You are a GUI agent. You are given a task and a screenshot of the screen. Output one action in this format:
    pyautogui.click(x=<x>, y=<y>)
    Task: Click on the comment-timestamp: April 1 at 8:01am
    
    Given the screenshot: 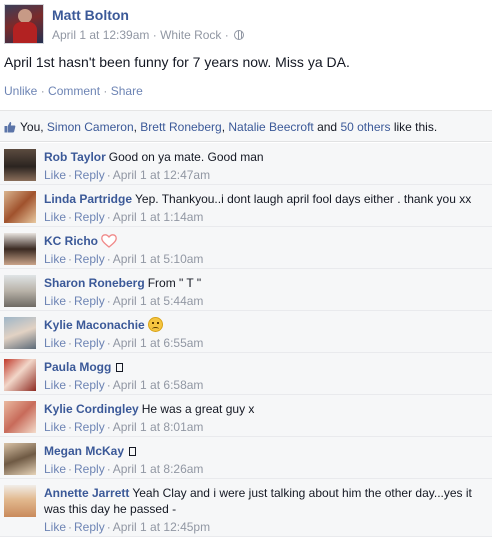 What is the action you would take?
    pyautogui.click(x=158, y=427)
    